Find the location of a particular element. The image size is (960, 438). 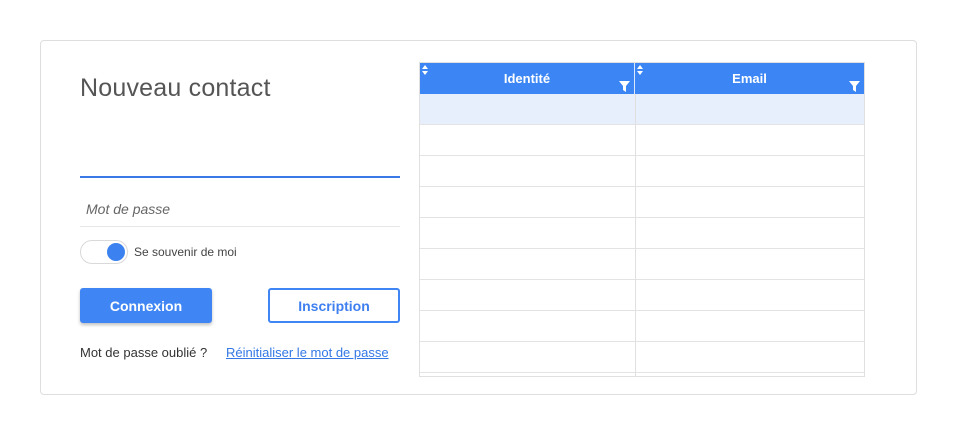

login-button: Connexion is located at coordinates (146, 305).